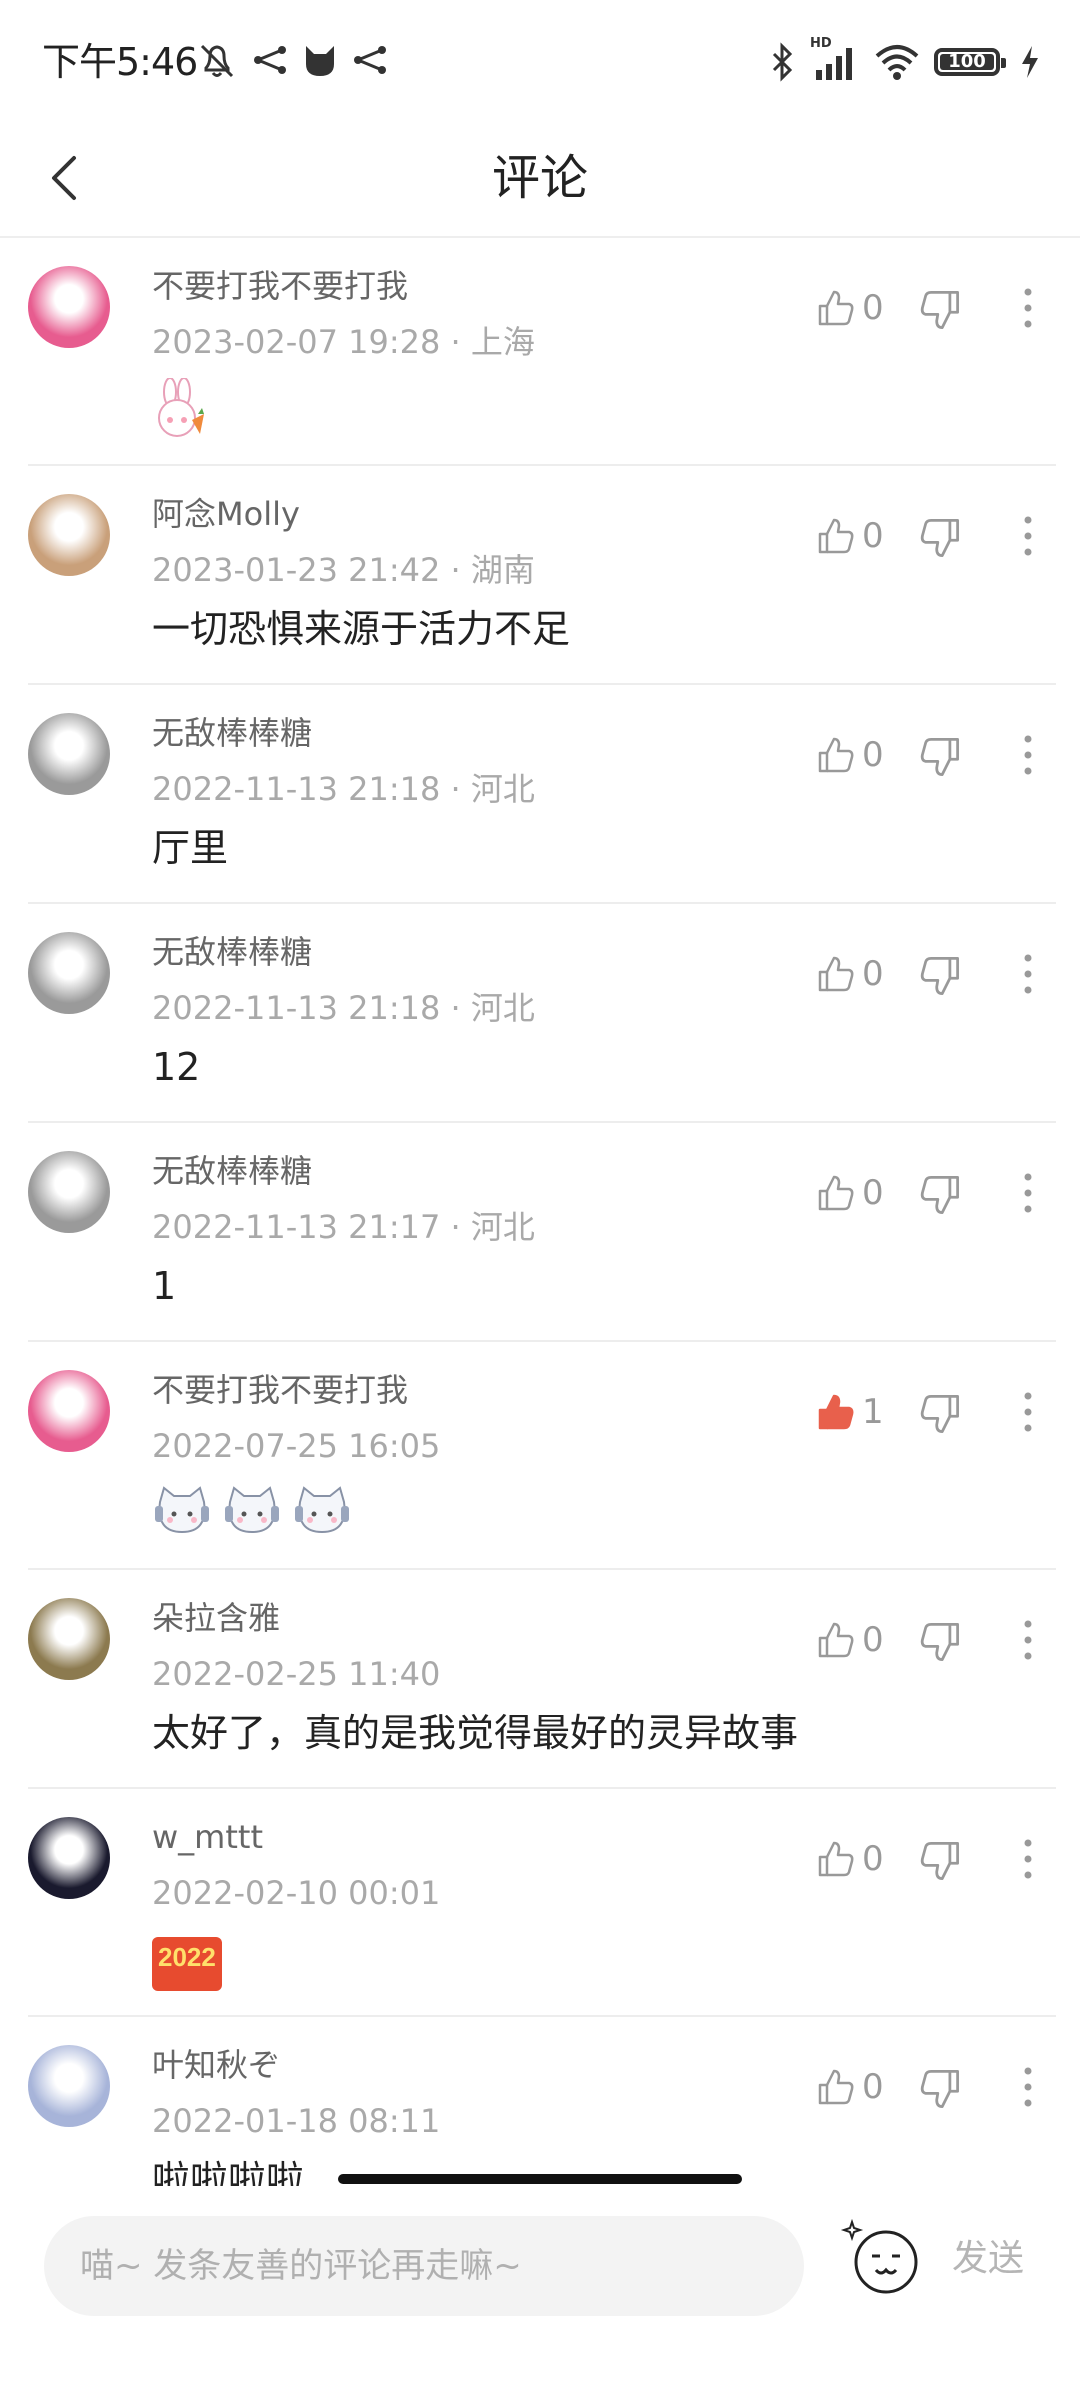 The height and width of the screenshot is (2400, 1080). What do you see at coordinates (542, 1903) in the screenshot?
I see `comment-item: w_mttt 2022-02-10 00:01 2022 0` at bounding box center [542, 1903].